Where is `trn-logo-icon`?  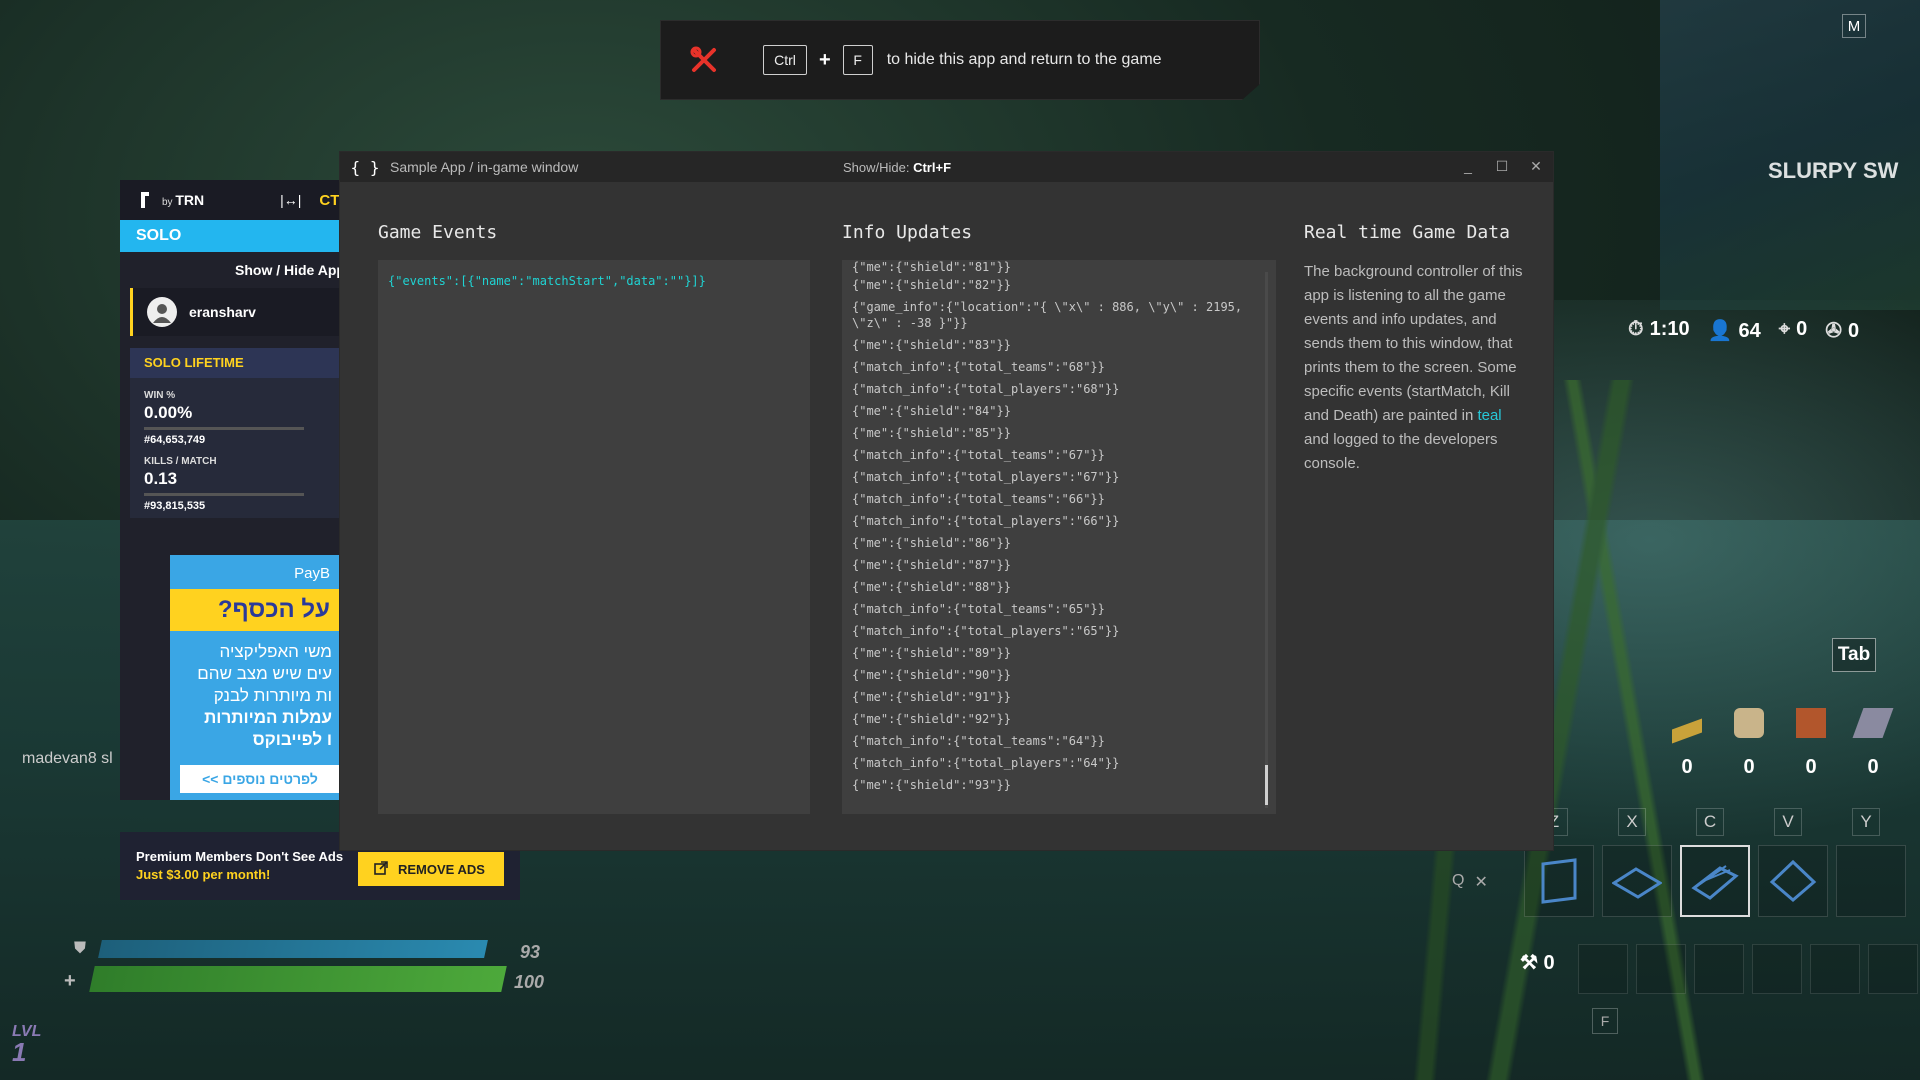
trn-logo-icon is located at coordinates (145, 200).